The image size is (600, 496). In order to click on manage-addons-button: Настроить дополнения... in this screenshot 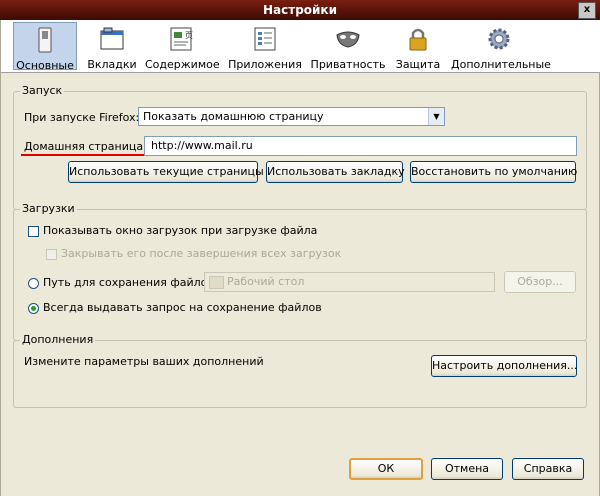, I will do `click(504, 366)`.